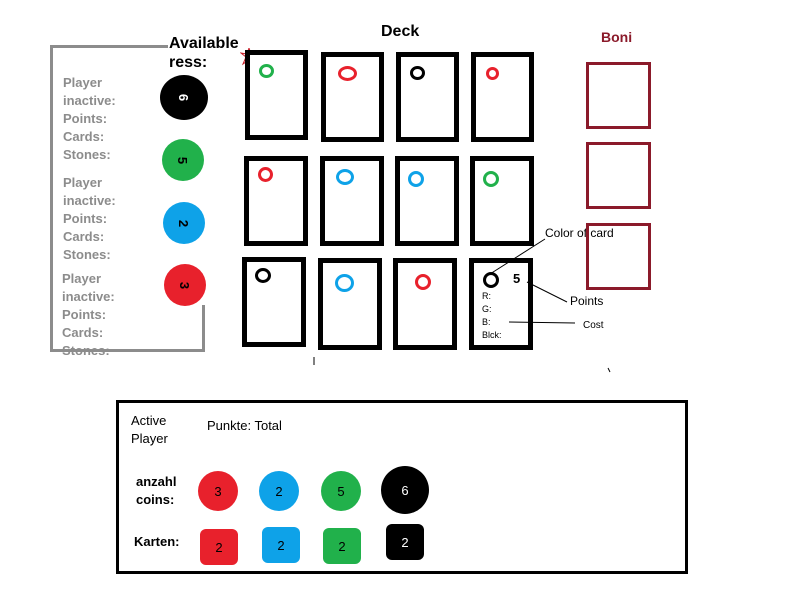 The image size is (800, 600). Describe the element at coordinates (156, 491) in the screenshot. I see `coins-label: anzahl coins:` at that location.